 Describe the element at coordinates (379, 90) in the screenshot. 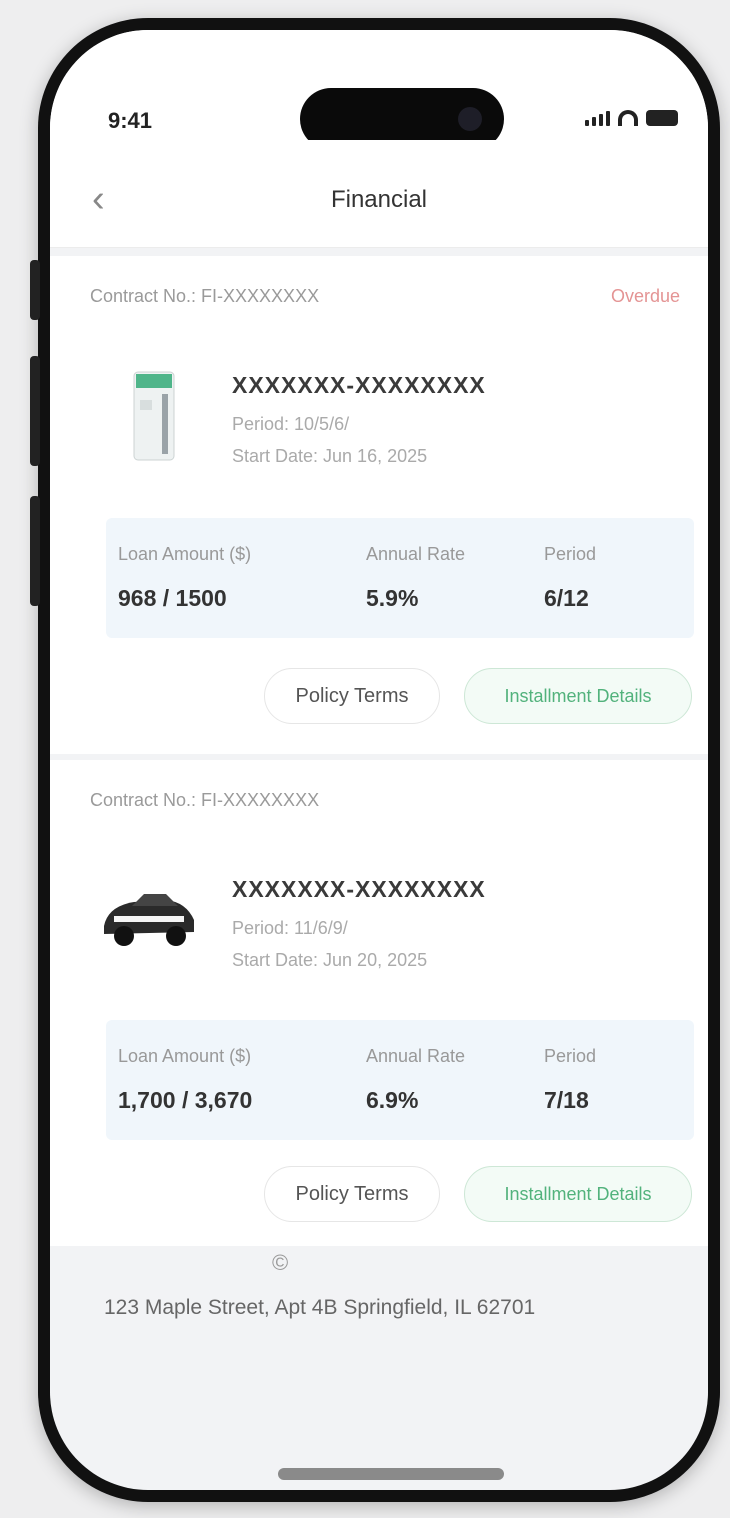

I see `status-bar: 9:41` at that location.